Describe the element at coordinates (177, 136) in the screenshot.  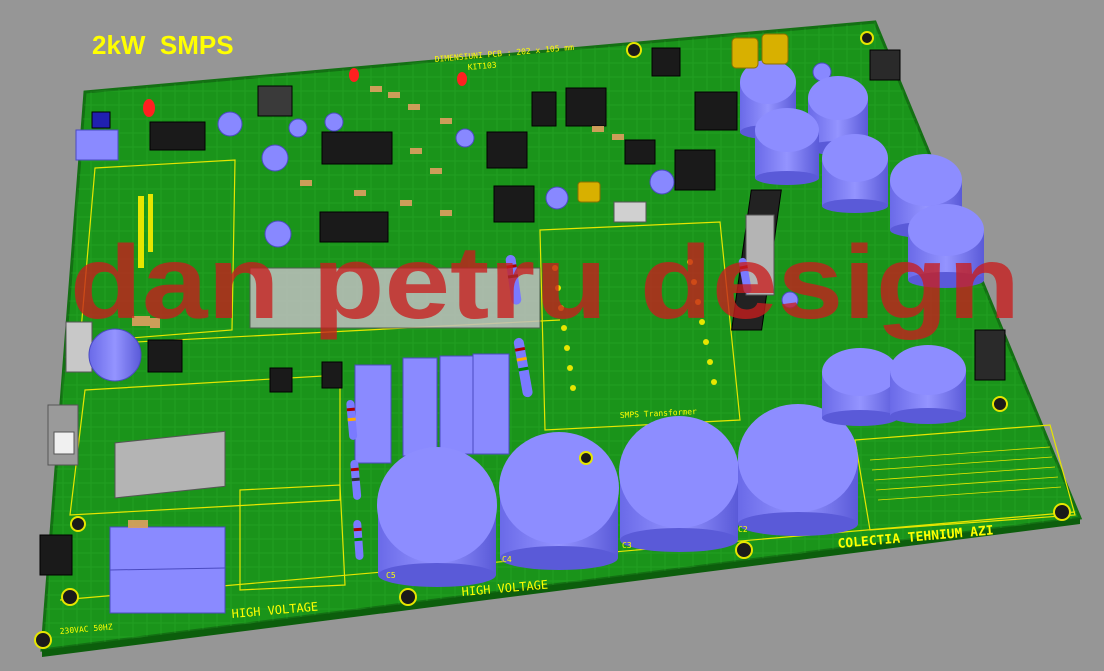
I see `ic-u1` at that location.